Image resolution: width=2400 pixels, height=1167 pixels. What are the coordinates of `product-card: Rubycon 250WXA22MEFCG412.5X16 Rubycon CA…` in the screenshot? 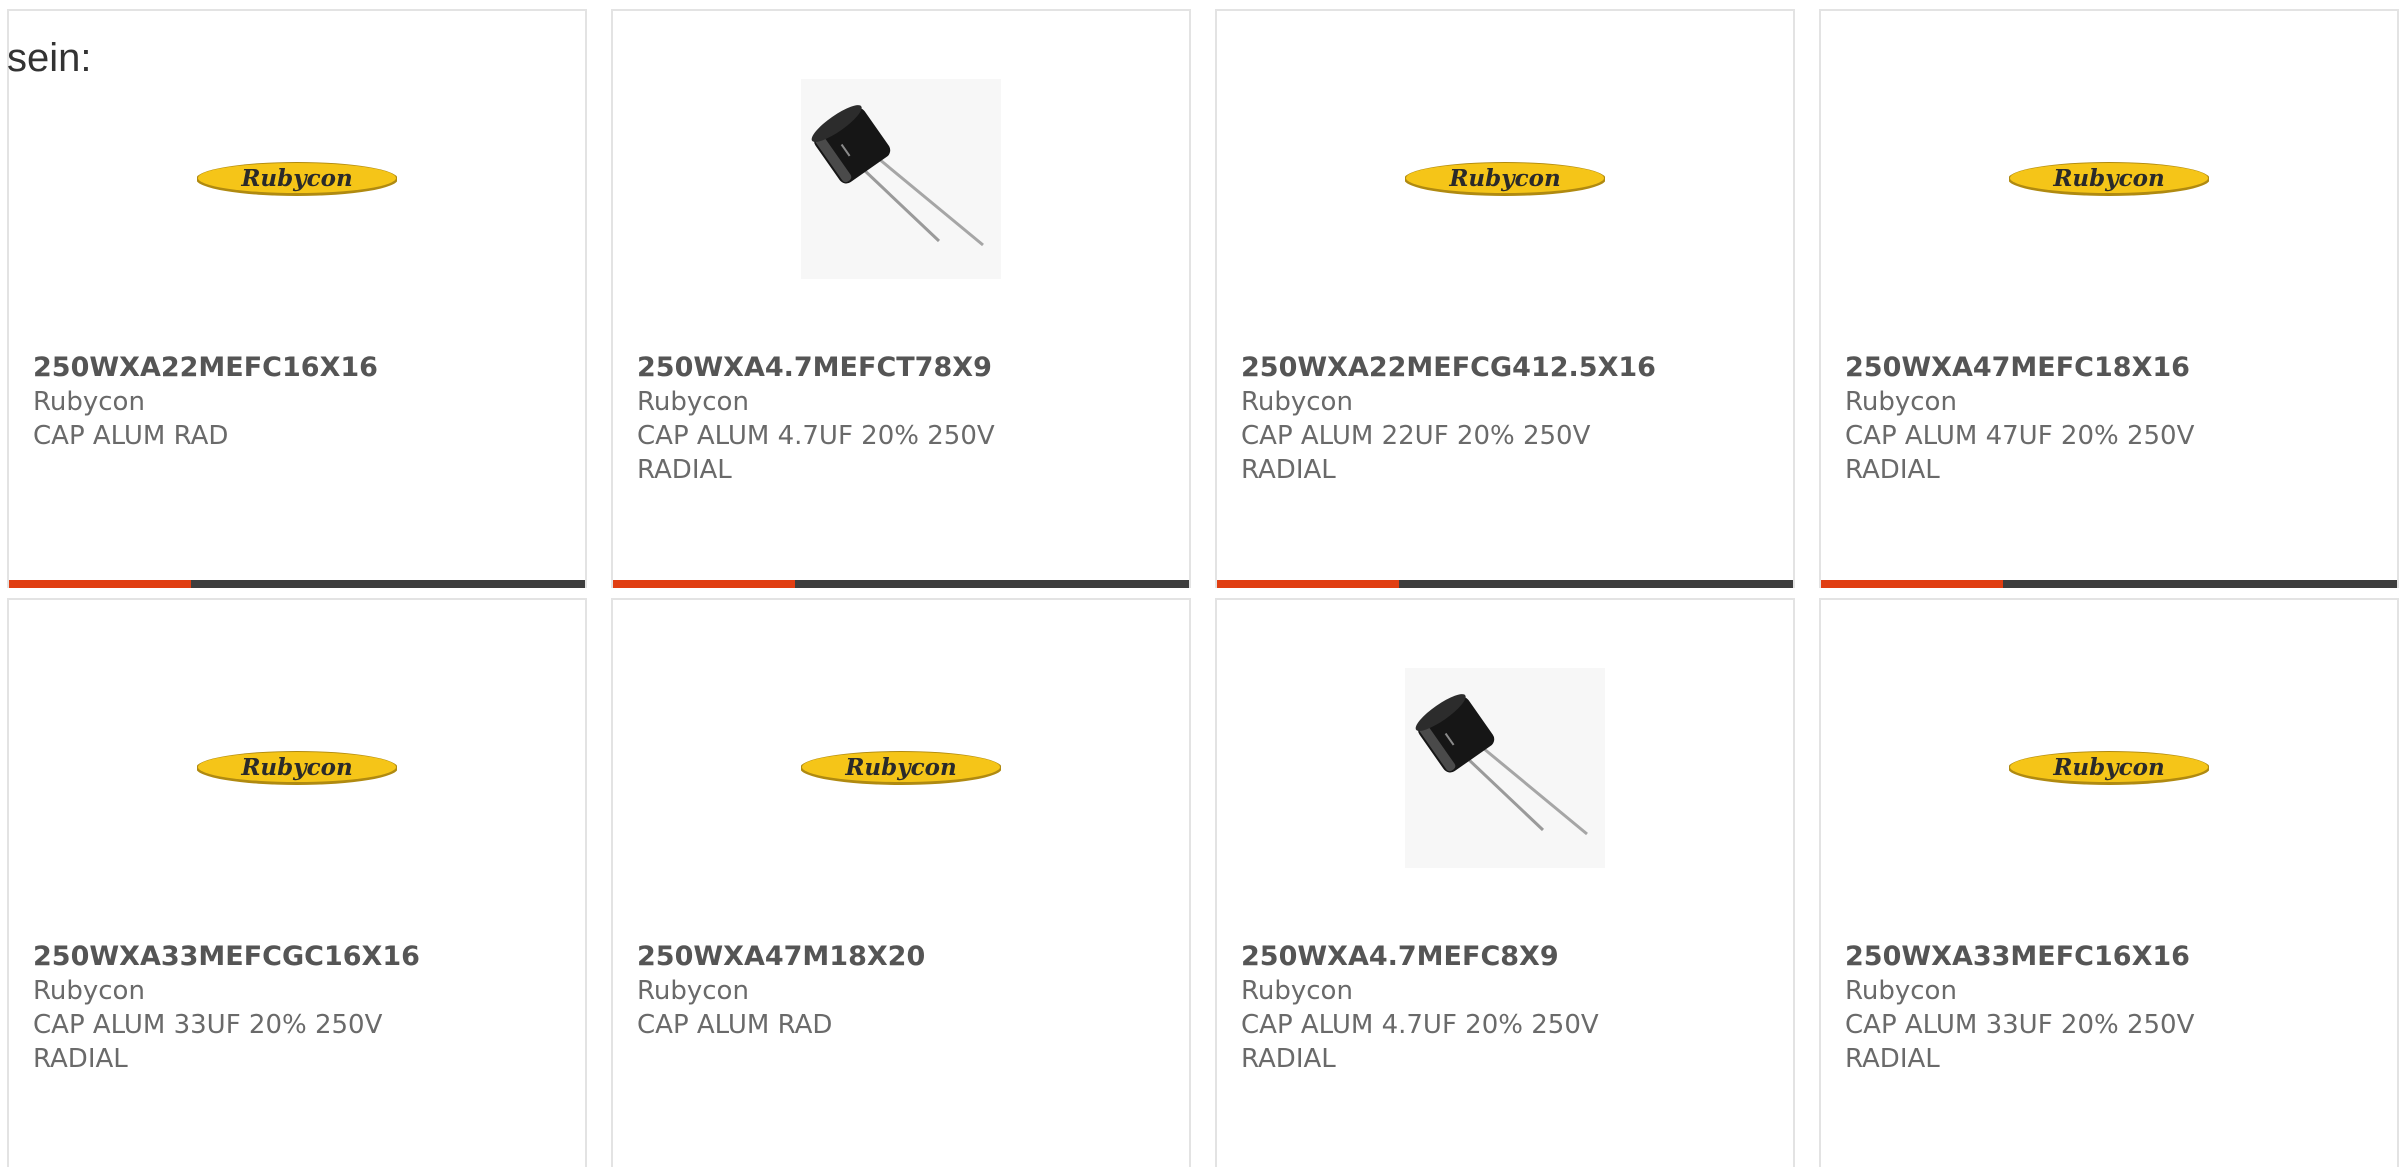 It's located at (1505, 298).